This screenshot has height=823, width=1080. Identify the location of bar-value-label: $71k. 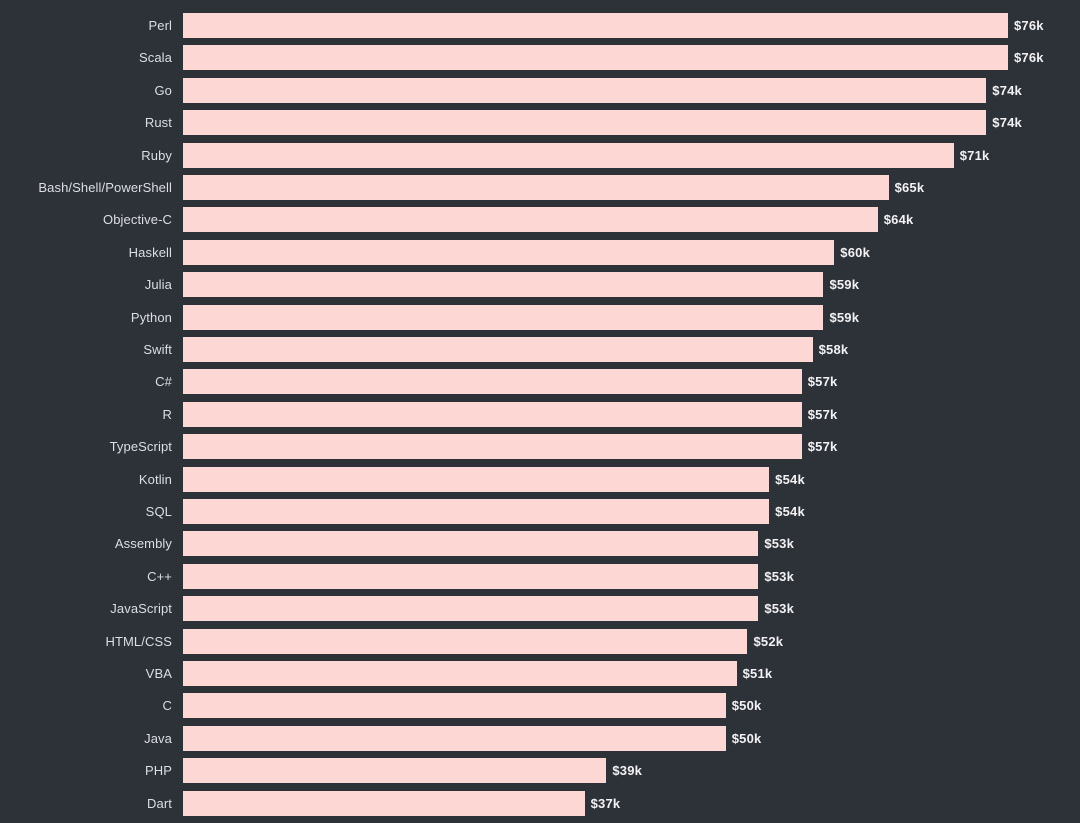
(974, 155).